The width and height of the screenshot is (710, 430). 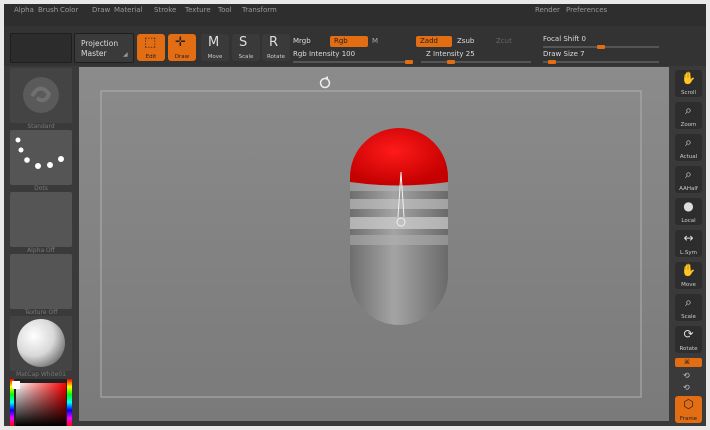 What do you see at coordinates (41, 281) in the screenshot?
I see `texture-slot` at bounding box center [41, 281].